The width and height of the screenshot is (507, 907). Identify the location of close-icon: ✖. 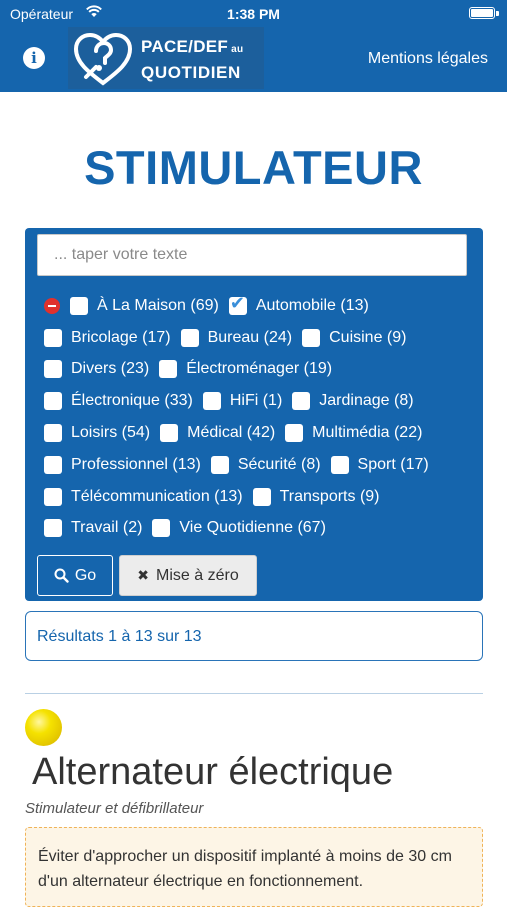
(143, 575).